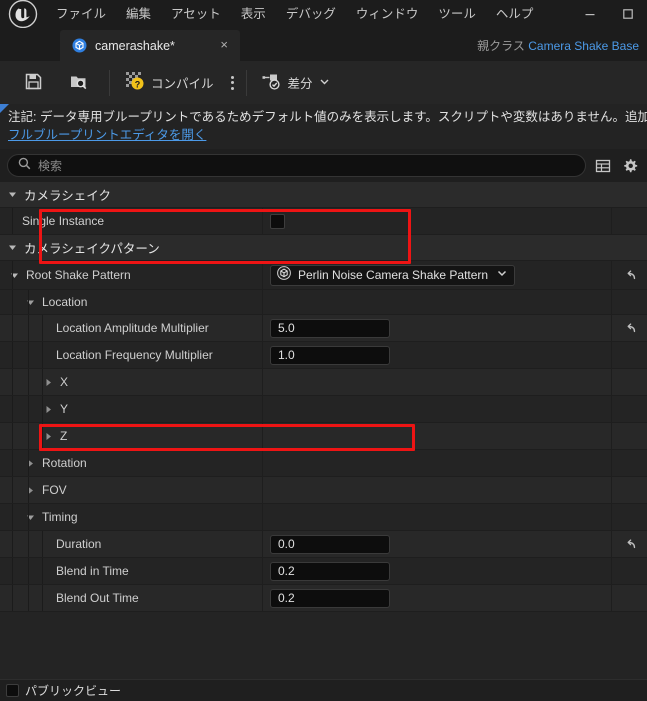 The image size is (647, 701). Describe the element at coordinates (286, 328) in the screenshot. I see `input-value: 5.0` at that location.